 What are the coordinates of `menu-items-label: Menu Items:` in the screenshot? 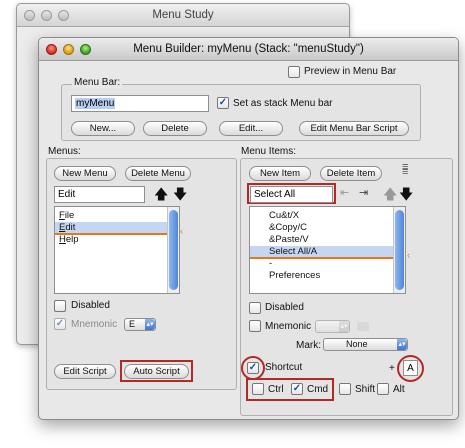 It's located at (269, 151).